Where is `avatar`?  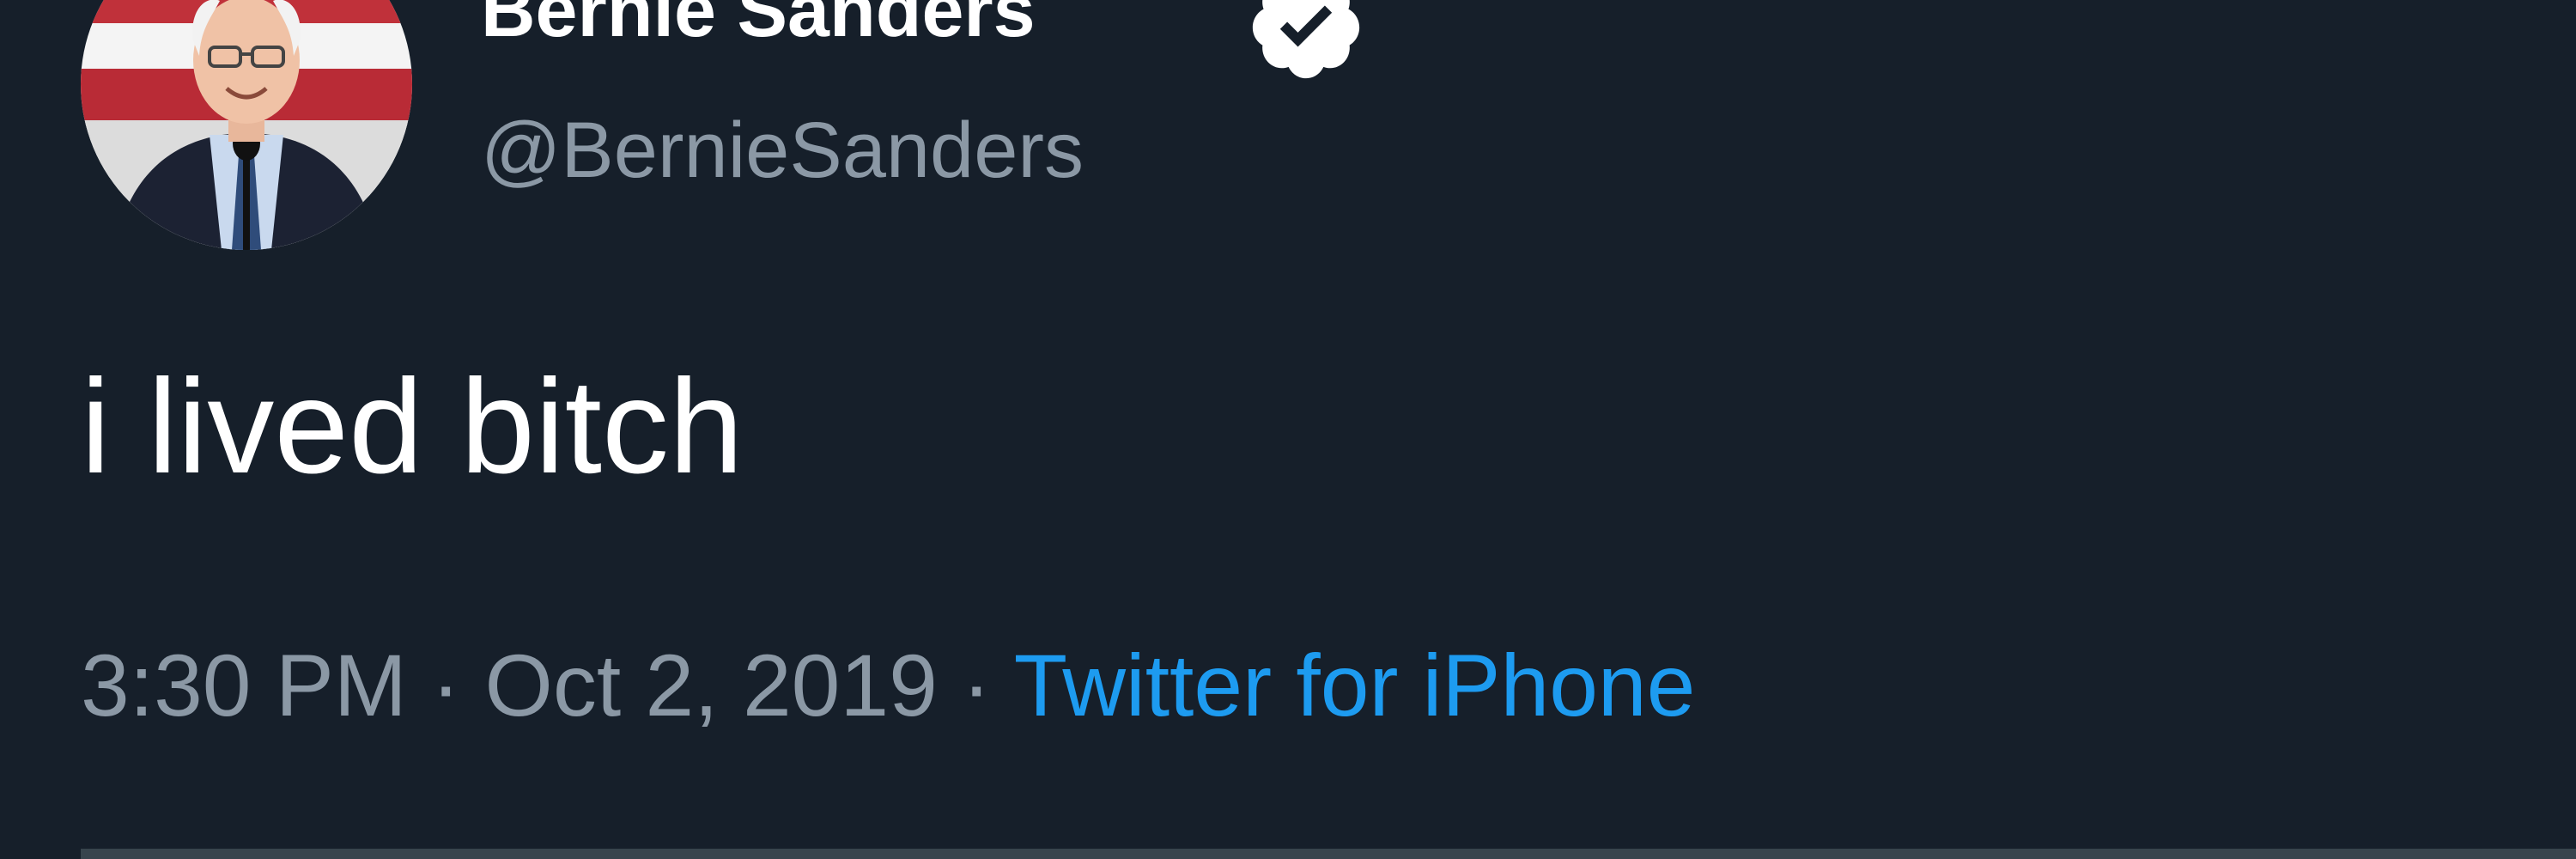 avatar is located at coordinates (247, 125).